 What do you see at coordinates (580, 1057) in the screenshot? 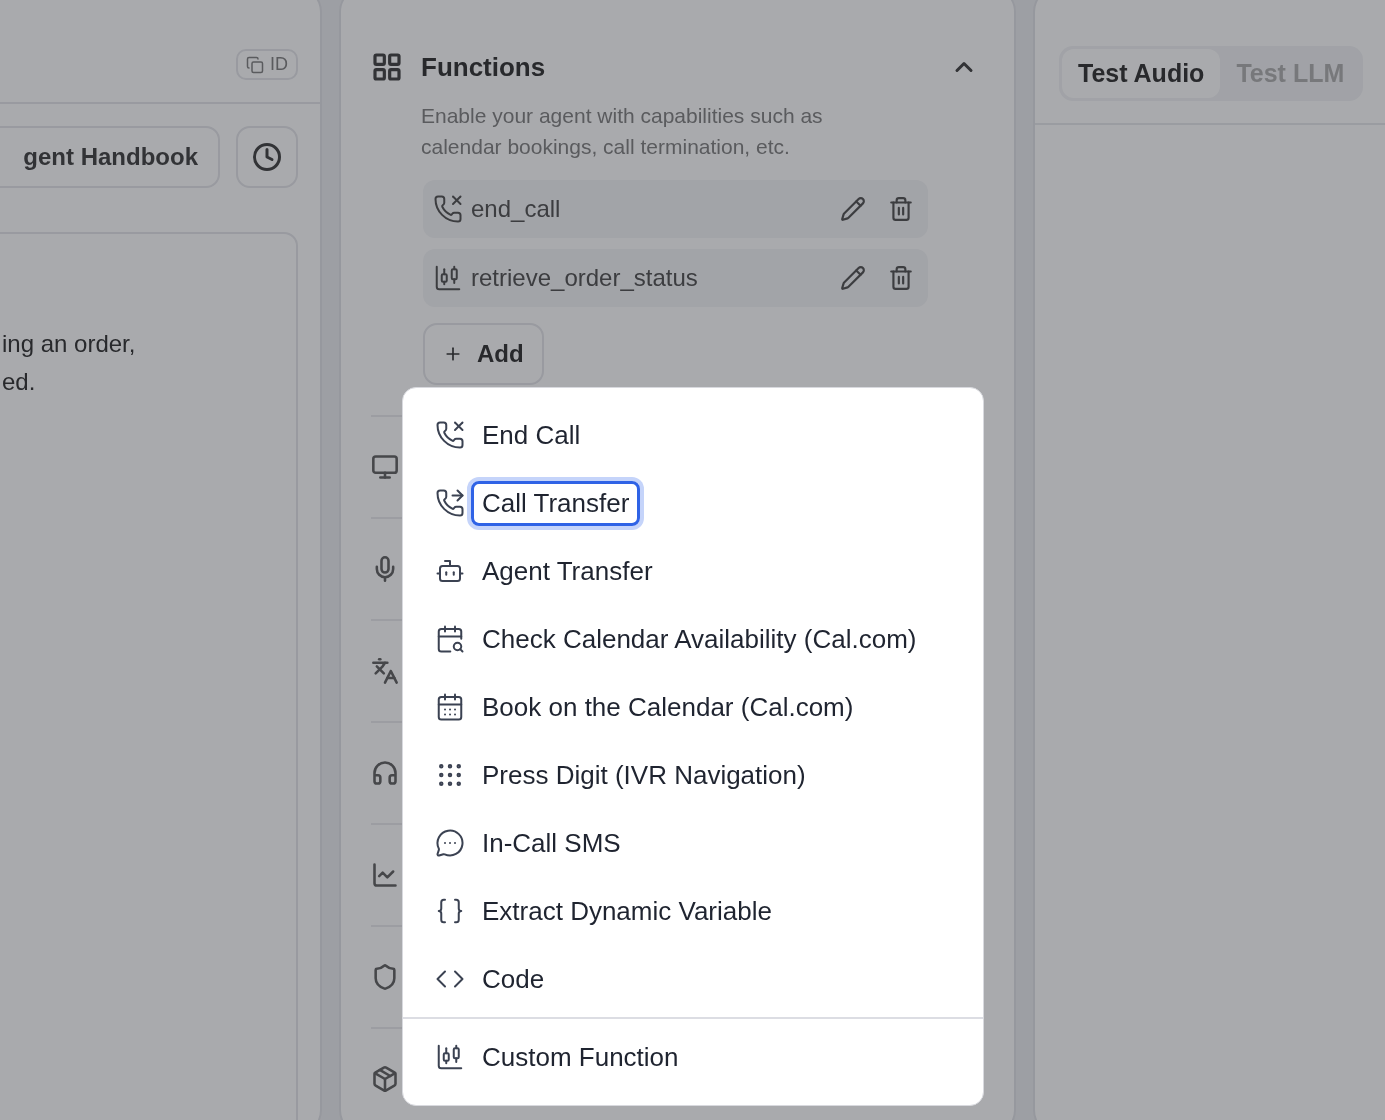
I see `menu-item: Custom Function` at bounding box center [580, 1057].